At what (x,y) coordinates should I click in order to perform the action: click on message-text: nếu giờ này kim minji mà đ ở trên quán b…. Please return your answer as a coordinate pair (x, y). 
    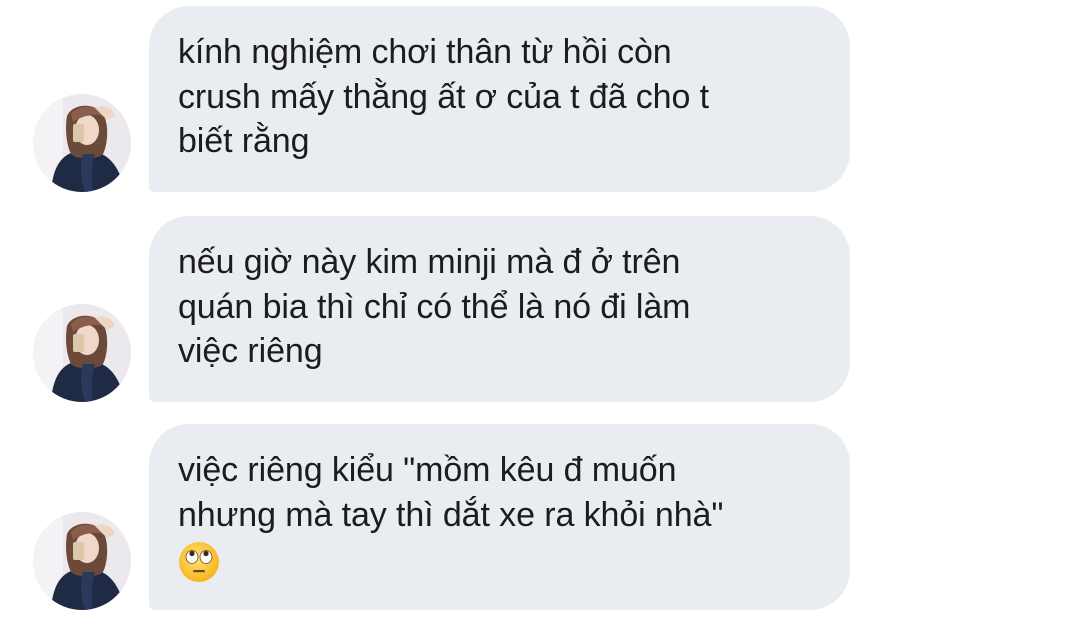
    Looking at the image, I should click on (434, 306).